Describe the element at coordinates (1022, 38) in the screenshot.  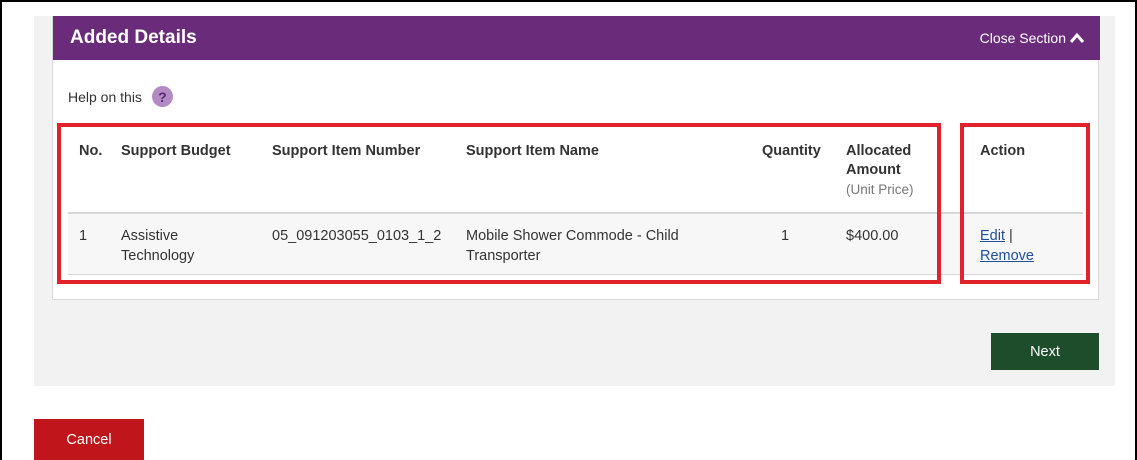
I see `close-section-label: Close Section` at that location.